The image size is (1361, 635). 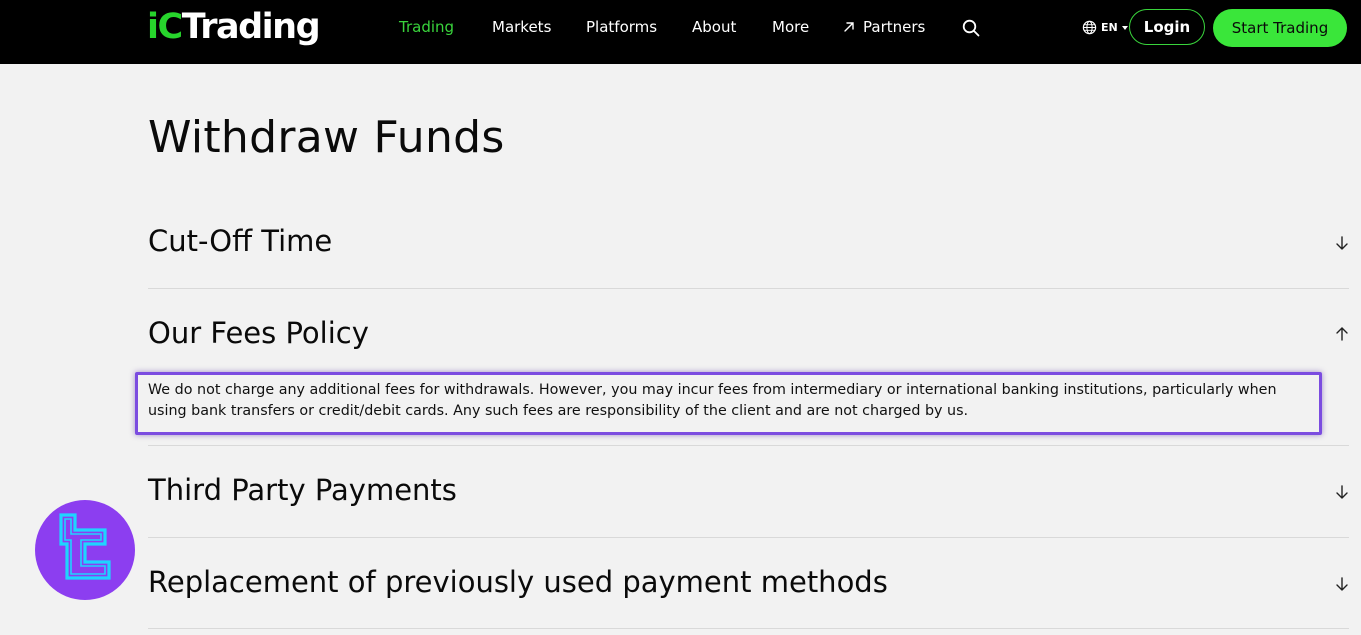 What do you see at coordinates (258, 333) in the screenshot?
I see `accordion-our-fees-policy: Our Fees Policy` at bounding box center [258, 333].